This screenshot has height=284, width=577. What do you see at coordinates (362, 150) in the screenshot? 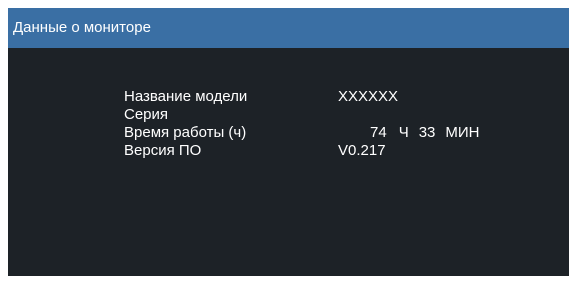
I see `firmware-version-value: V0.217` at bounding box center [362, 150].